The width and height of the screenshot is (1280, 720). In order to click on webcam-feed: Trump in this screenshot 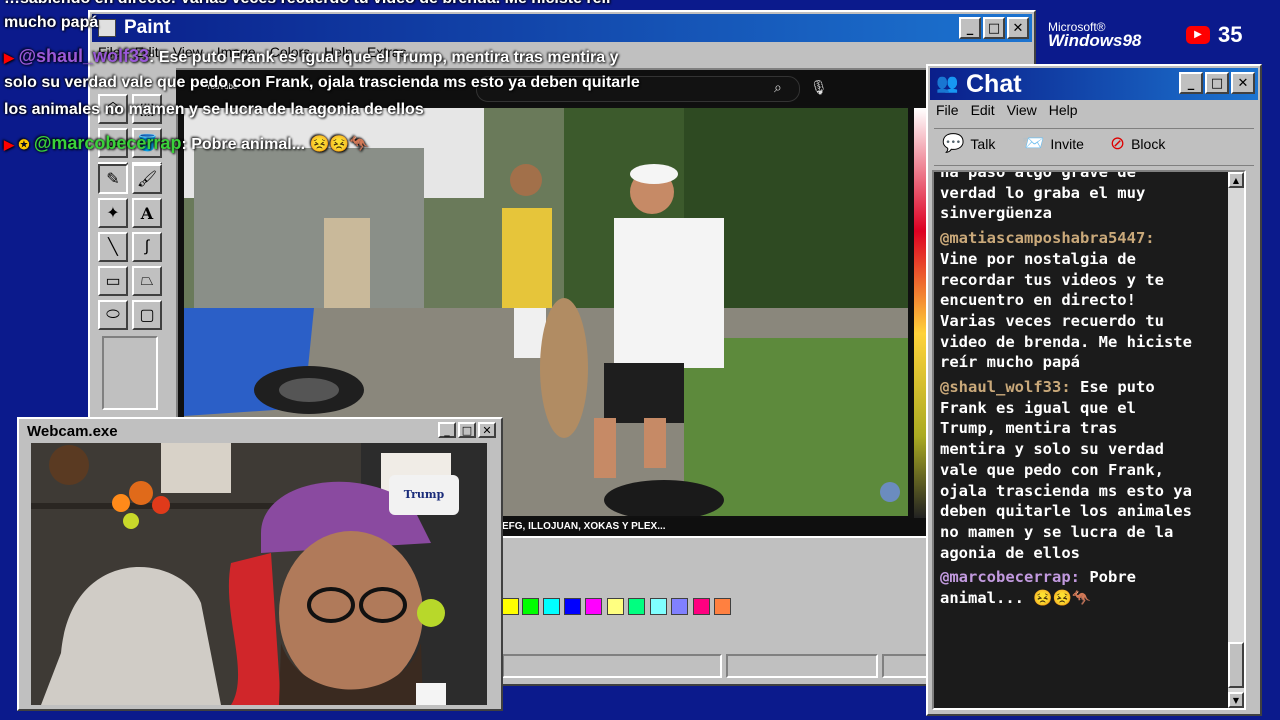, I will do `click(259, 574)`.